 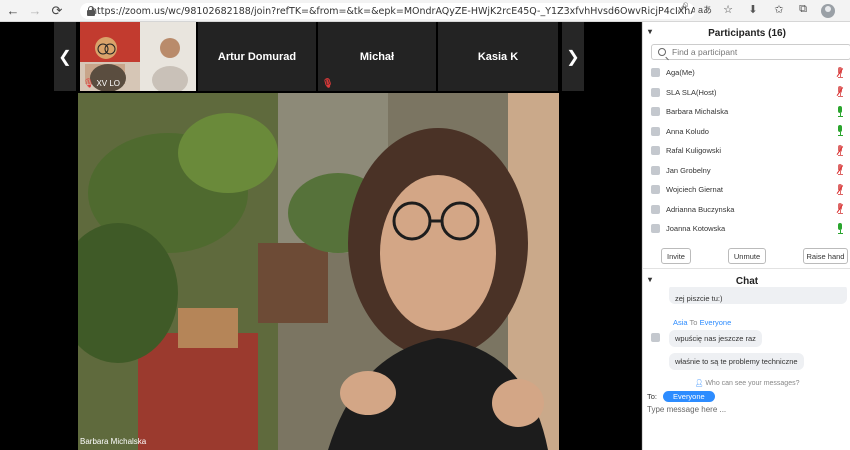 What do you see at coordinates (746, 268) in the screenshot?
I see `divider` at bounding box center [746, 268].